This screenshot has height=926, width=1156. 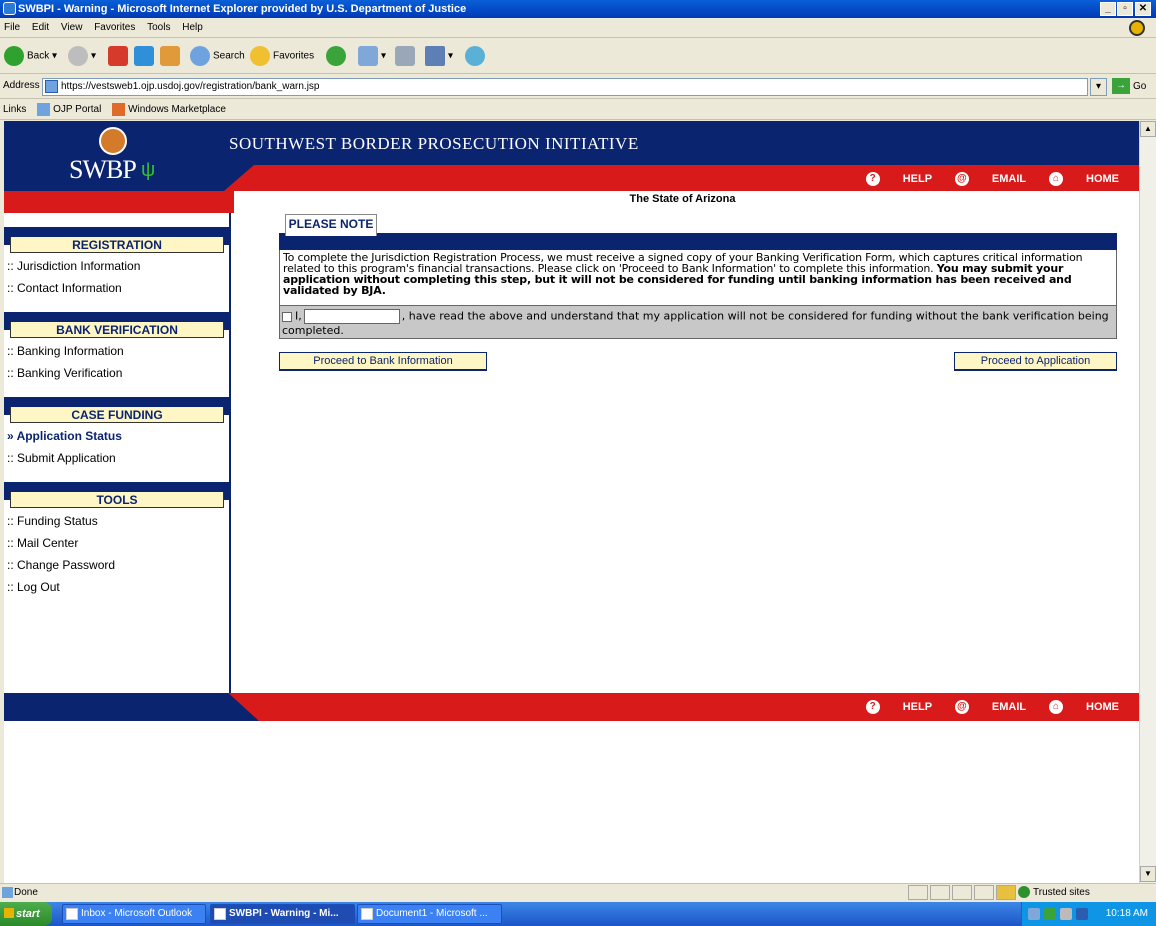 I want to click on proceed-bank-button: Proceed to Bank Information, so click(x=383, y=361).